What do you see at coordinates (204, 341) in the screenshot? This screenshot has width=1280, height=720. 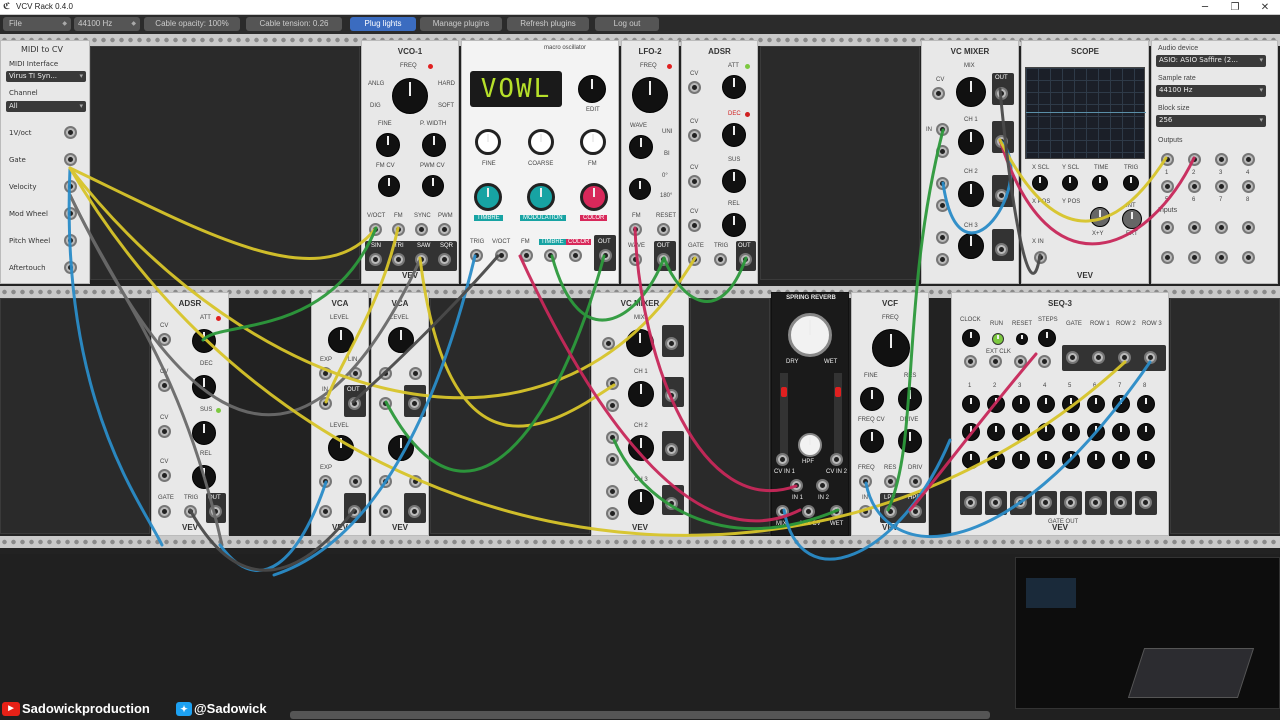 I see `attack-knob` at bounding box center [204, 341].